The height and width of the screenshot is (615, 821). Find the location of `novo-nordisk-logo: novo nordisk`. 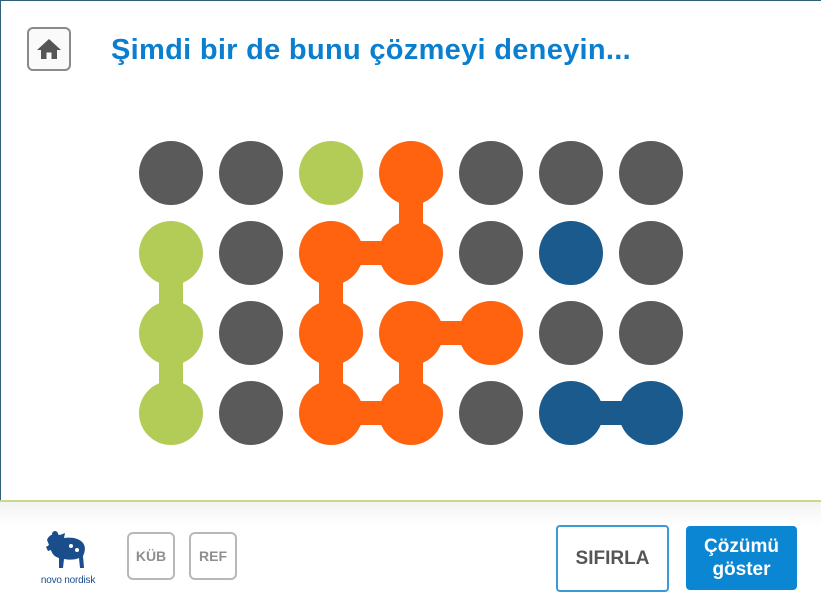

novo-nordisk-logo: novo nordisk is located at coordinates (68, 558).